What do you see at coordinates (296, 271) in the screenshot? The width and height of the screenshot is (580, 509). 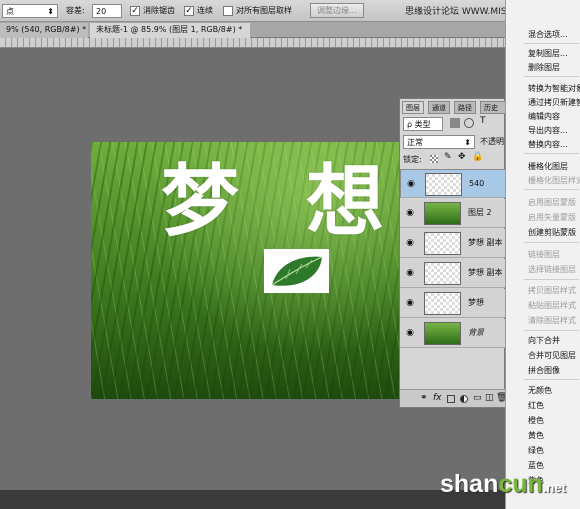 I see `leaf-image` at bounding box center [296, 271].